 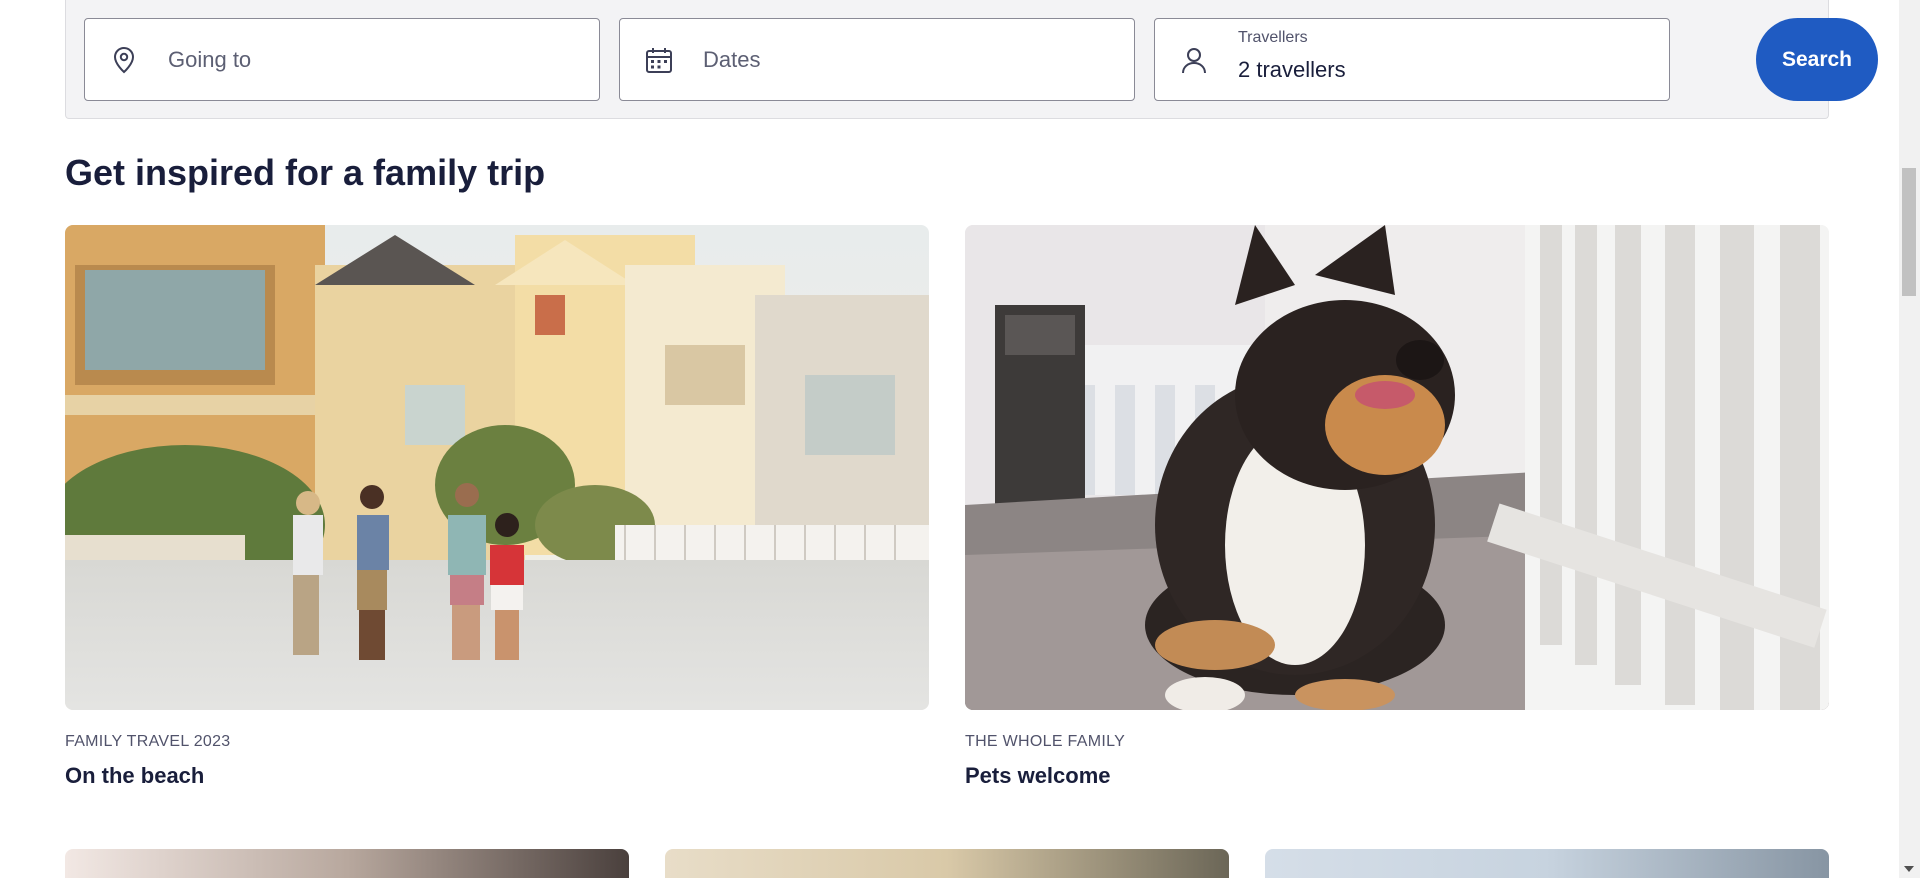 What do you see at coordinates (877, 59) in the screenshot?
I see `dates-field: Dates` at bounding box center [877, 59].